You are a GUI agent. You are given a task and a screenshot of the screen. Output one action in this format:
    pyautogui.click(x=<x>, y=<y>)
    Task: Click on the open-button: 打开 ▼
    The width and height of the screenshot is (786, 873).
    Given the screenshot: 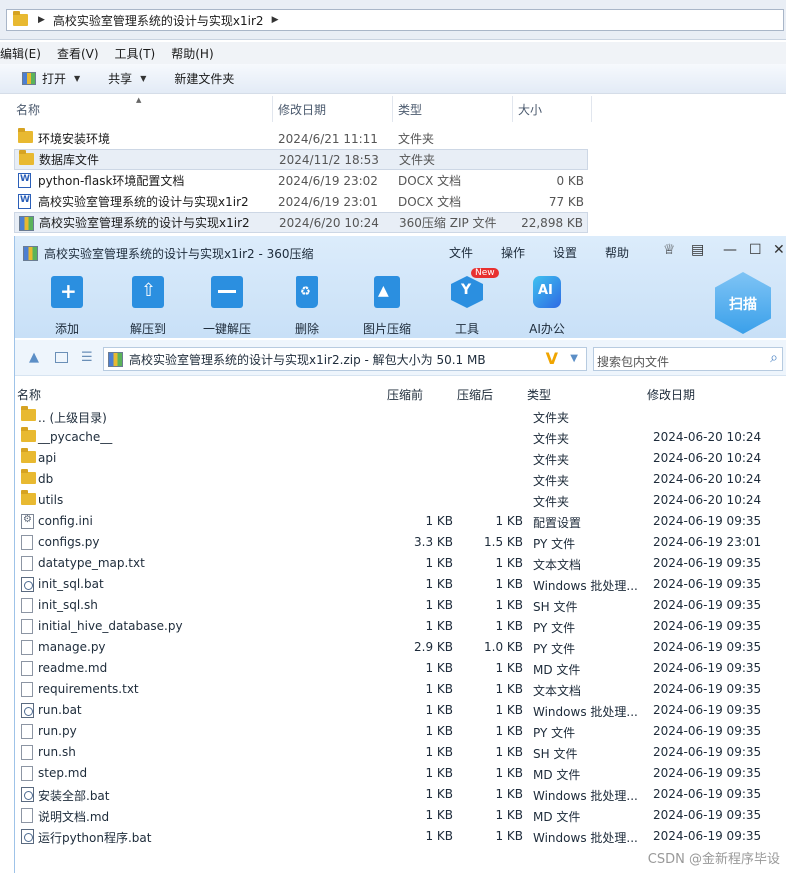 What is the action you would take?
    pyautogui.click(x=51, y=78)
    